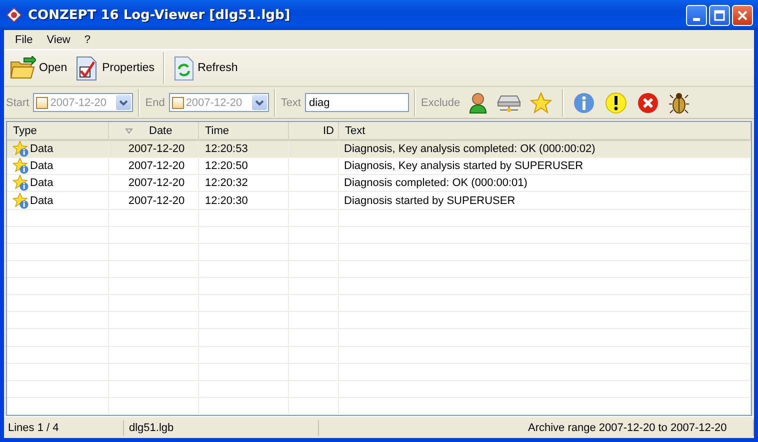 This screenshot has width=758, height=442. What do you see at coordinates (696, 19) in the screenshot?
I see `minimize-icon` at bounding box center [696, 19].